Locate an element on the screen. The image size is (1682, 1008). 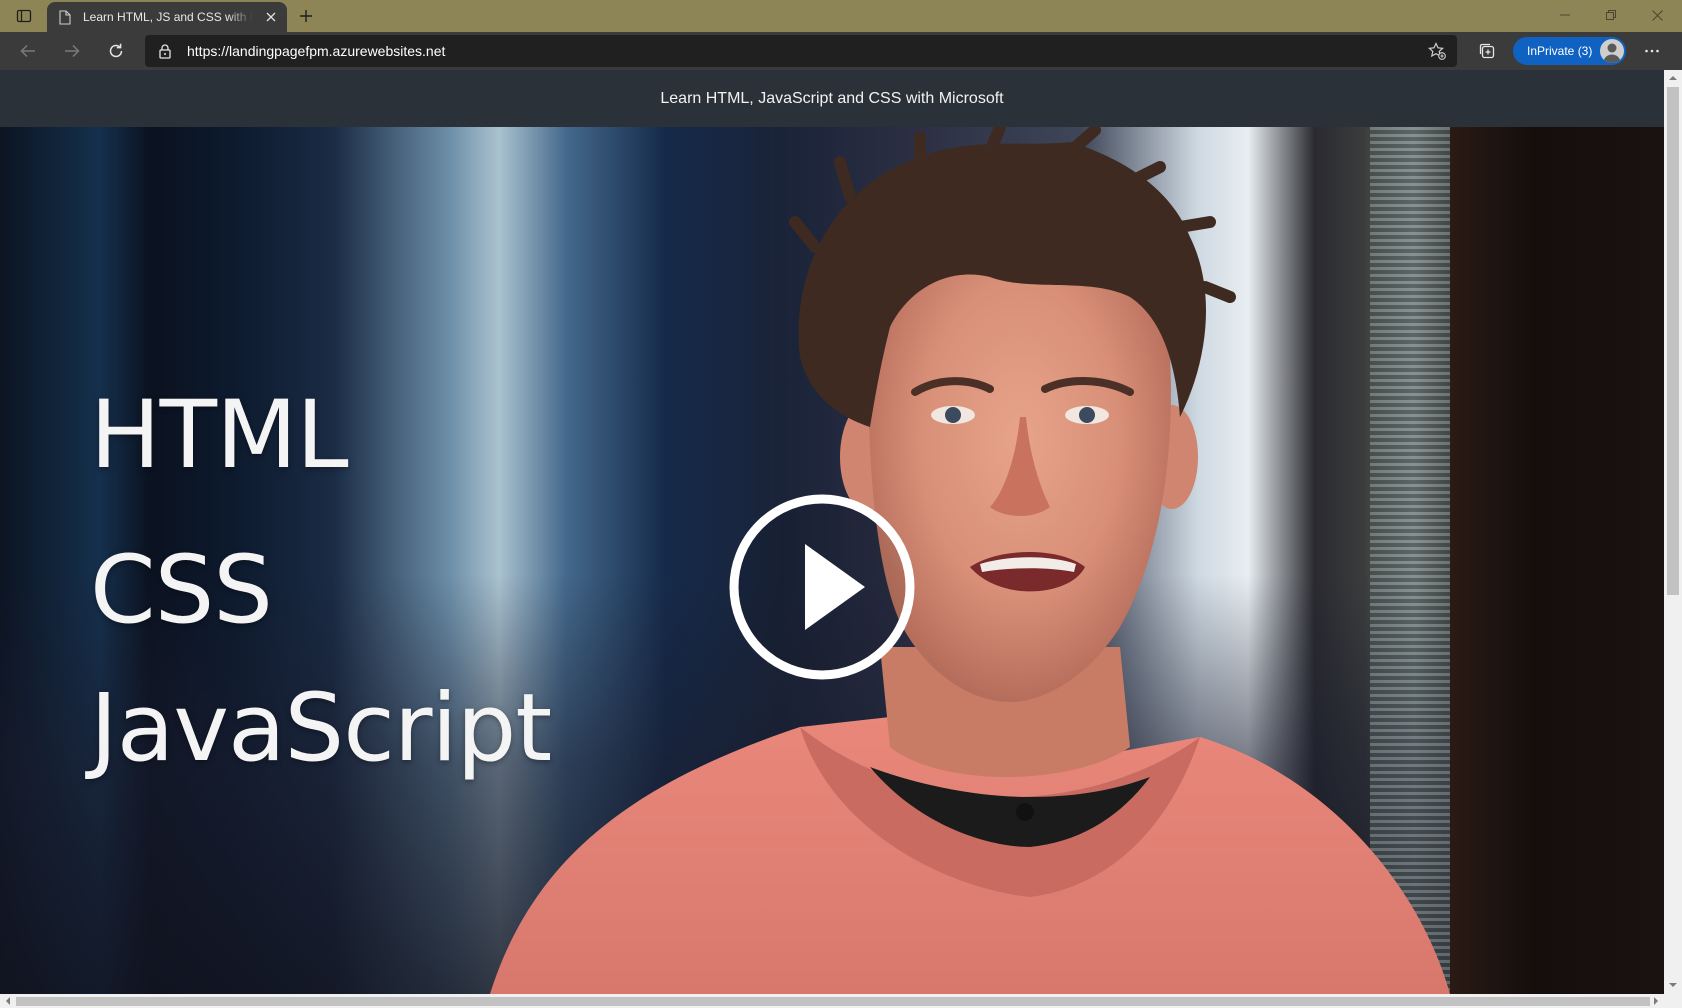
avatar is located at coordinates (1612, 51).